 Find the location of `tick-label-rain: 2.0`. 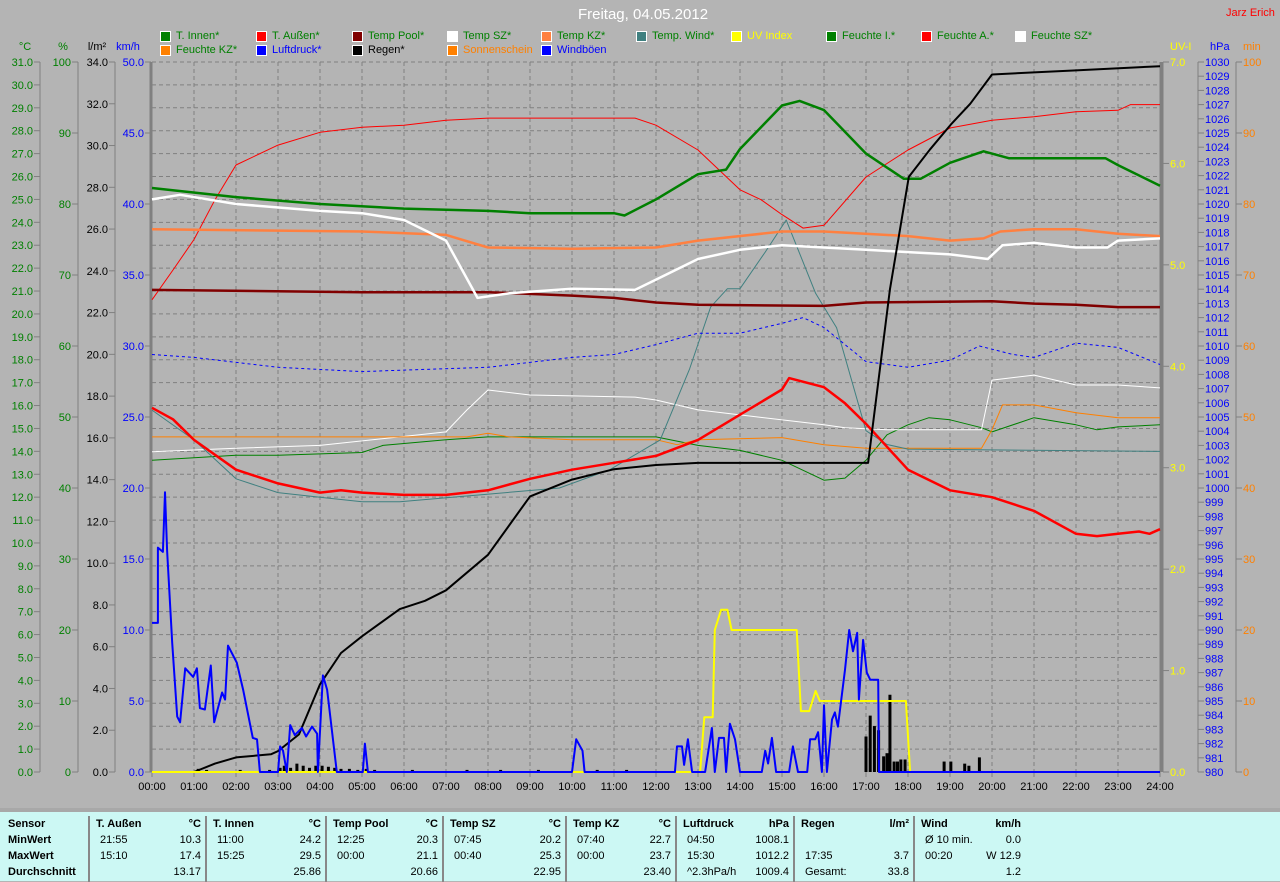

tick-label-rain: 2.0 is located at coordinates (100, 731).